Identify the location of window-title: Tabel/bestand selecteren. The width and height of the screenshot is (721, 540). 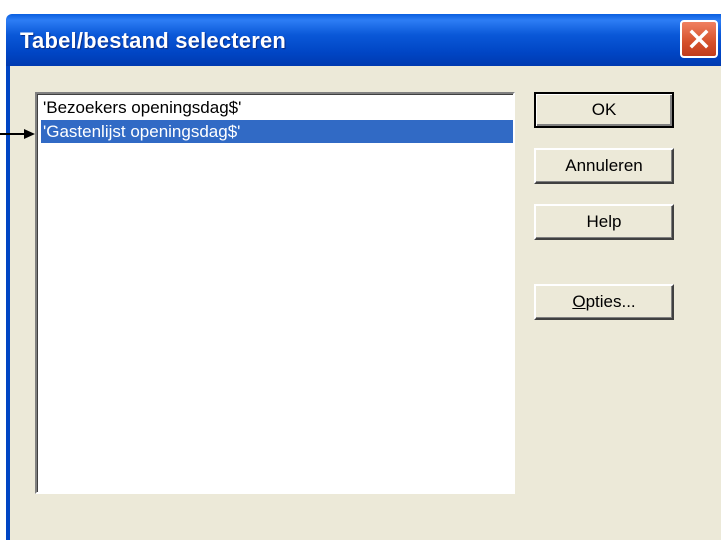
(153, 40).